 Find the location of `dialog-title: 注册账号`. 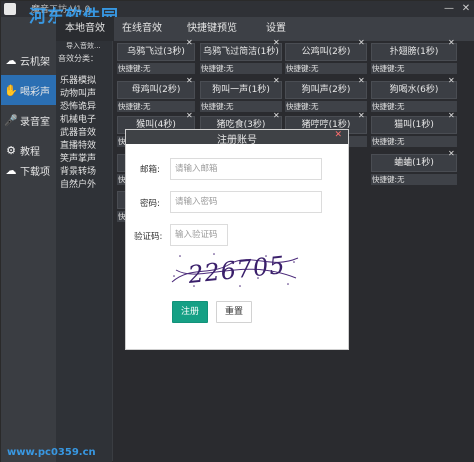

dialog-title: 注册账号 is located at coordinates (237, 140).